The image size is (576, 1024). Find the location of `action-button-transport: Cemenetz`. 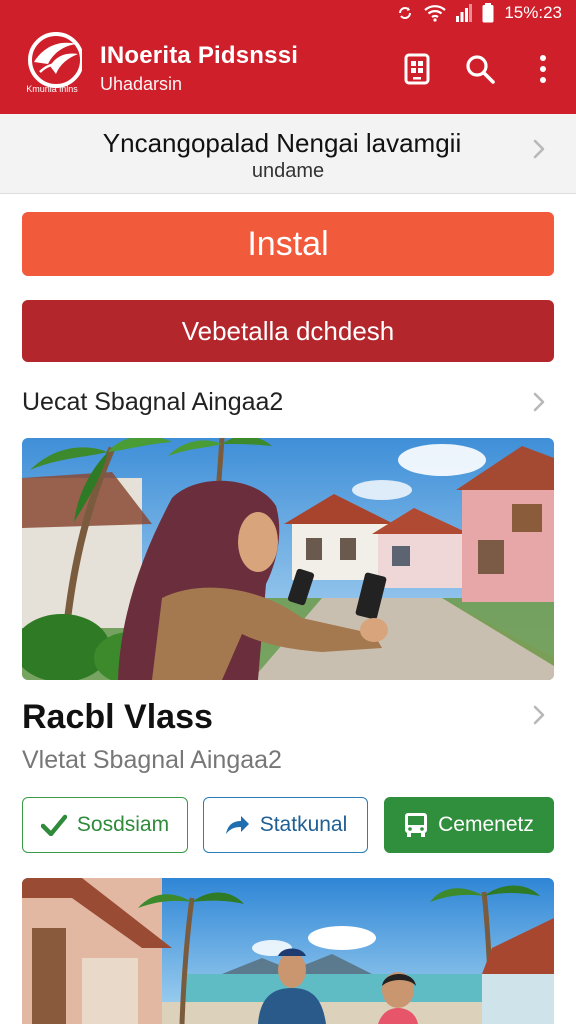

action-button-transport: Cemenetz is located at coordinates (469, 825).